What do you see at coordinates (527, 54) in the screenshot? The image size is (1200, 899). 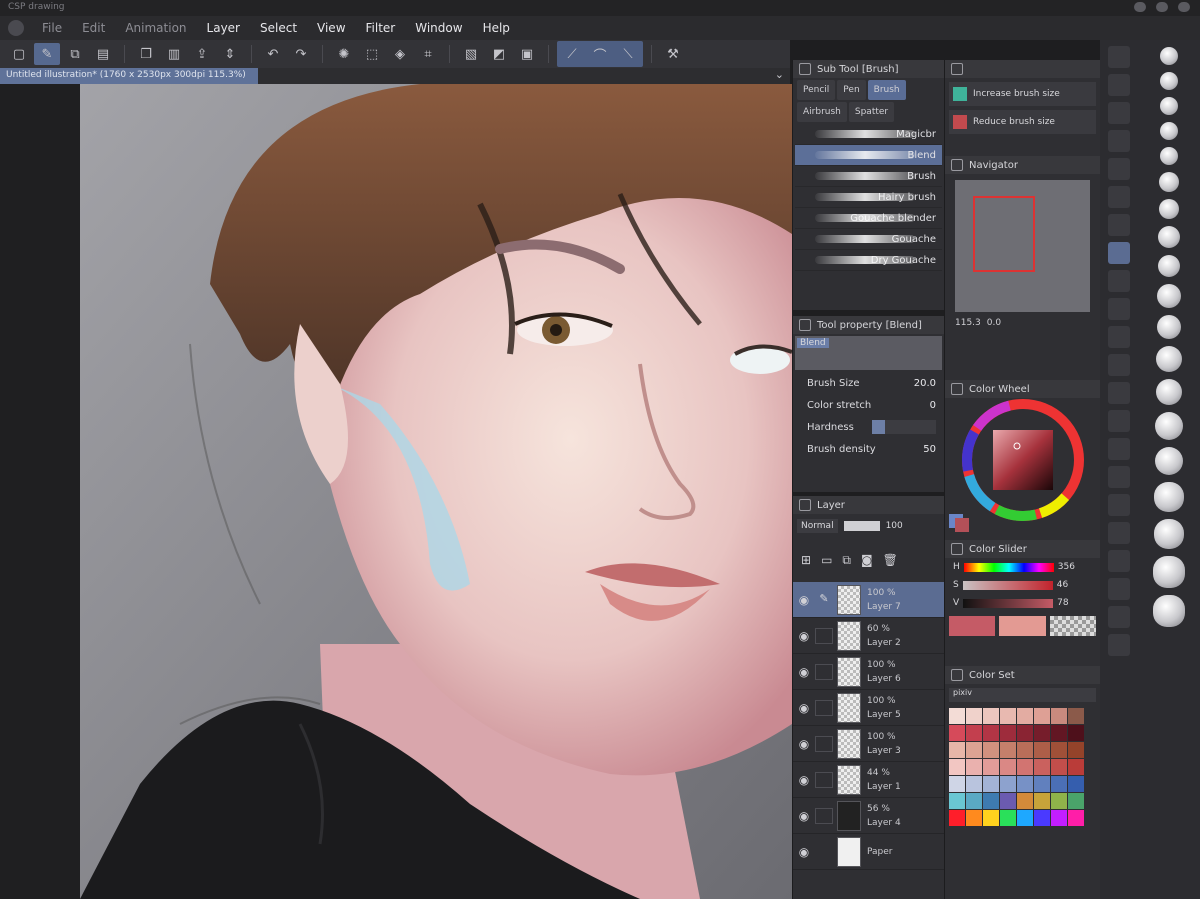 I see `clear-selection-icon: ▣` at bounding box center [527, 54].